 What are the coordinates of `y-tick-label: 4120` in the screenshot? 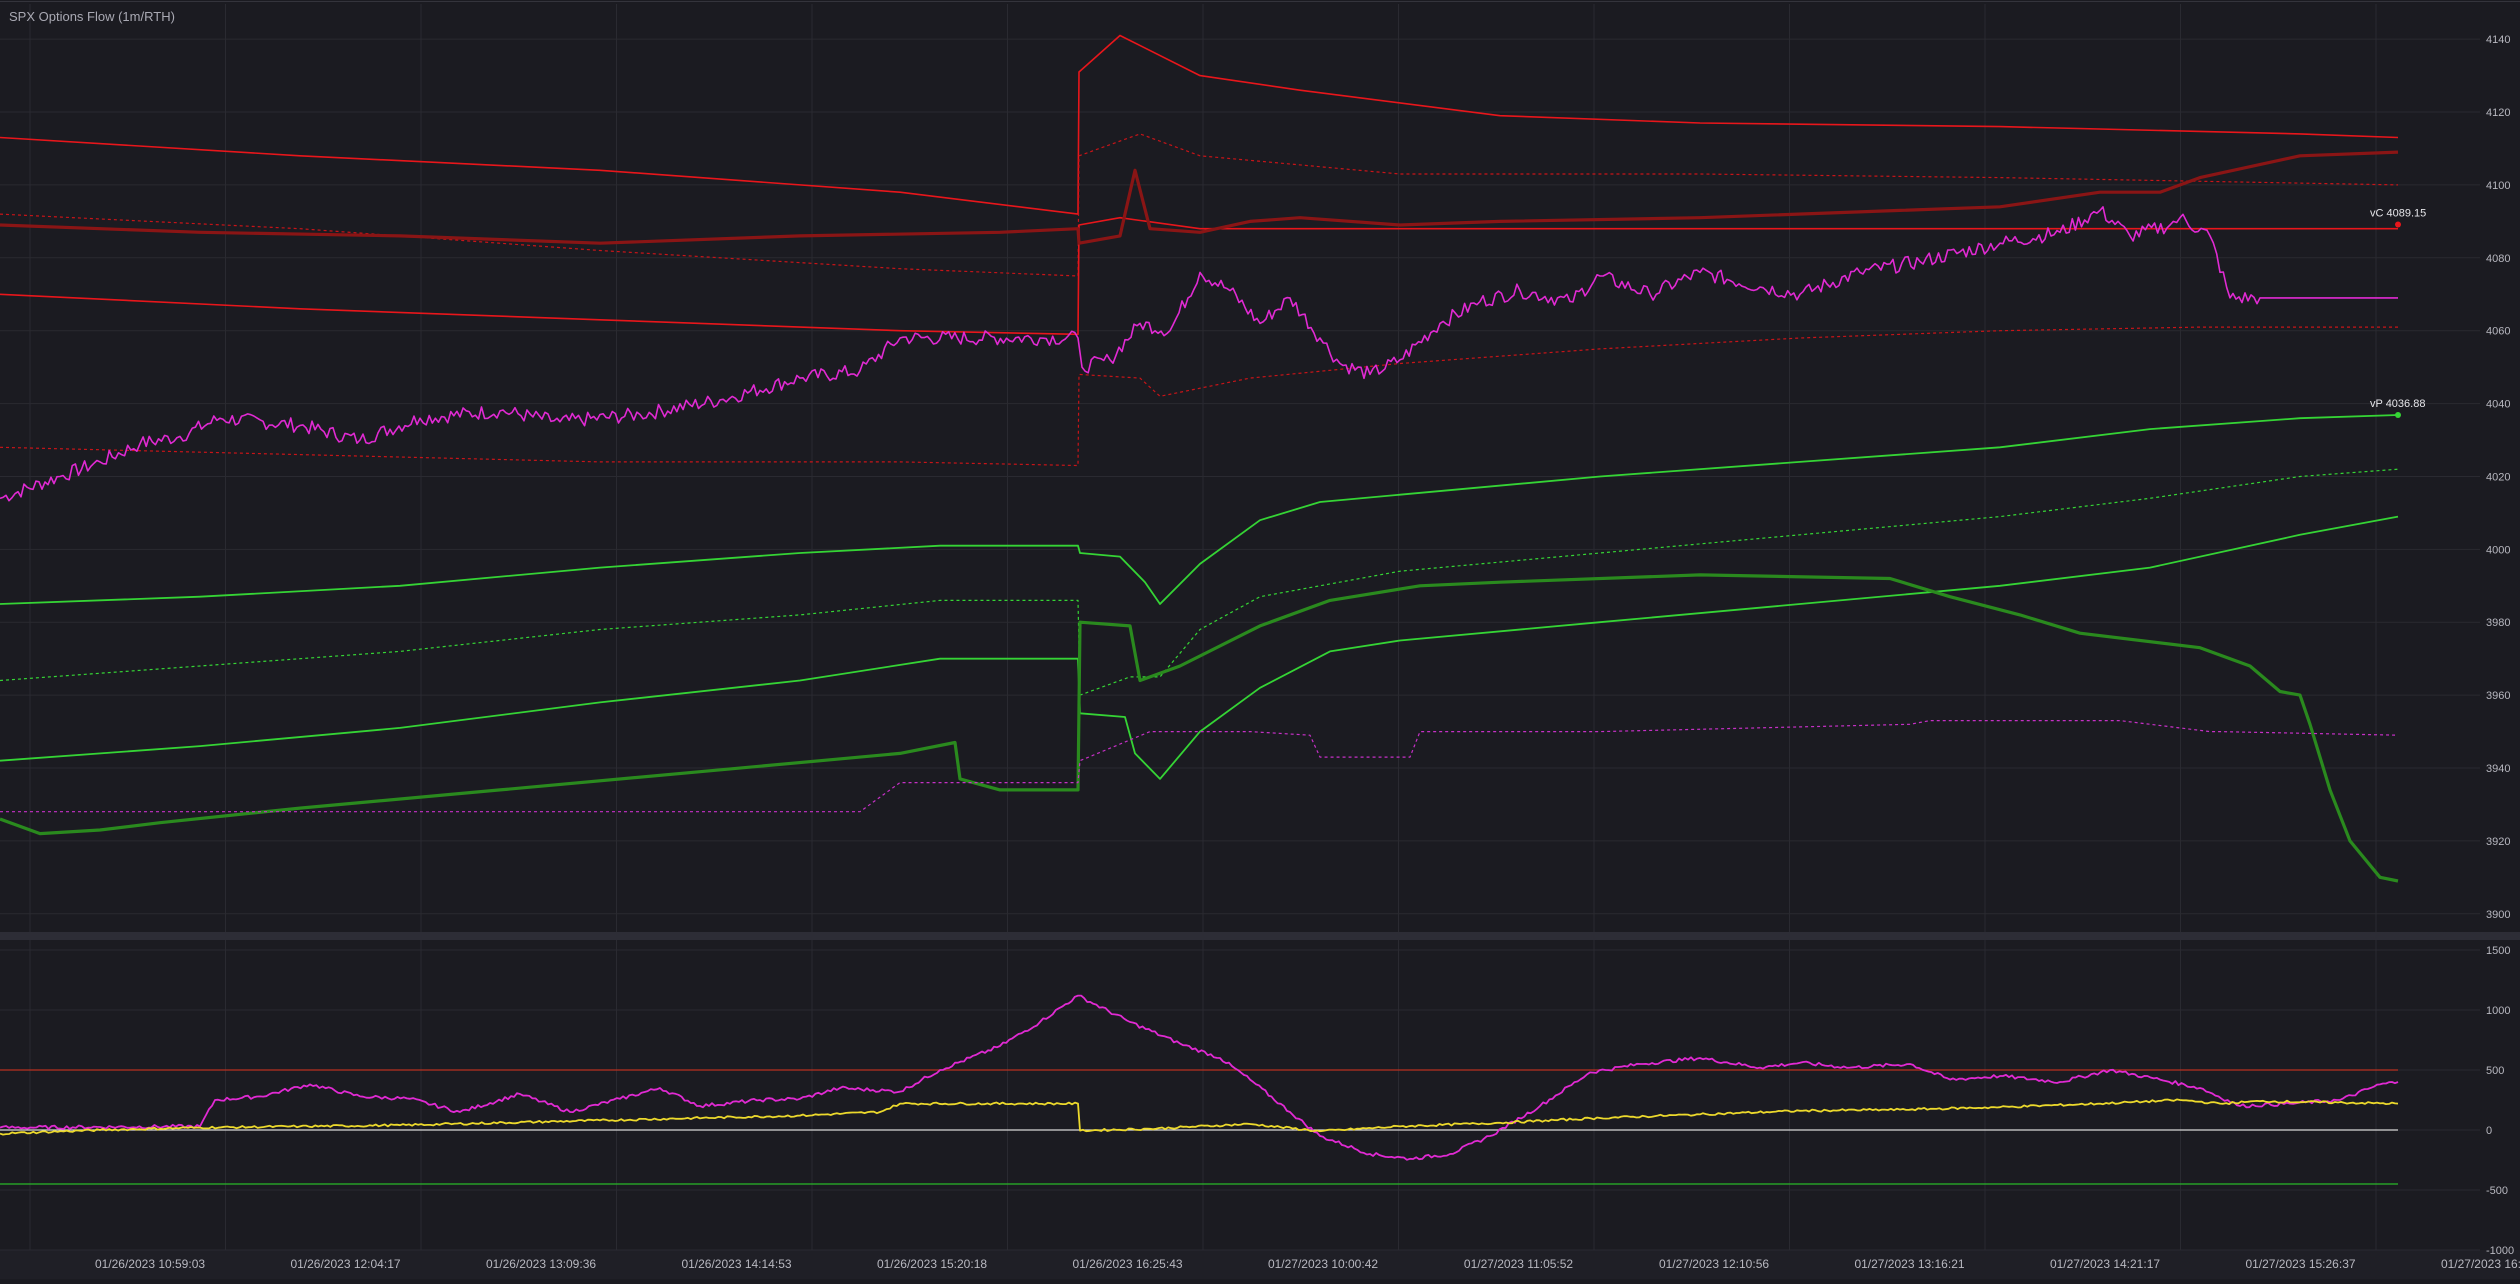 It's located at (2498, 113).